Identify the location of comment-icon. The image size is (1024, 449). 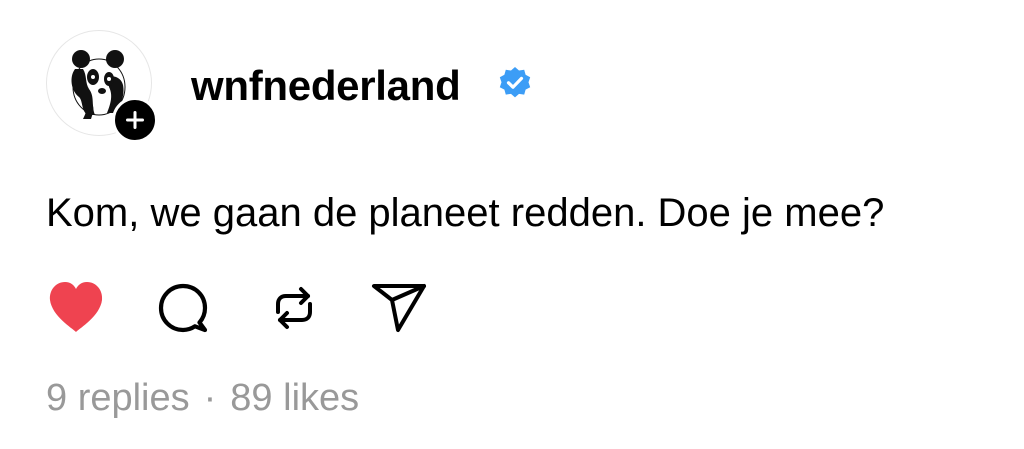
(183, 308).